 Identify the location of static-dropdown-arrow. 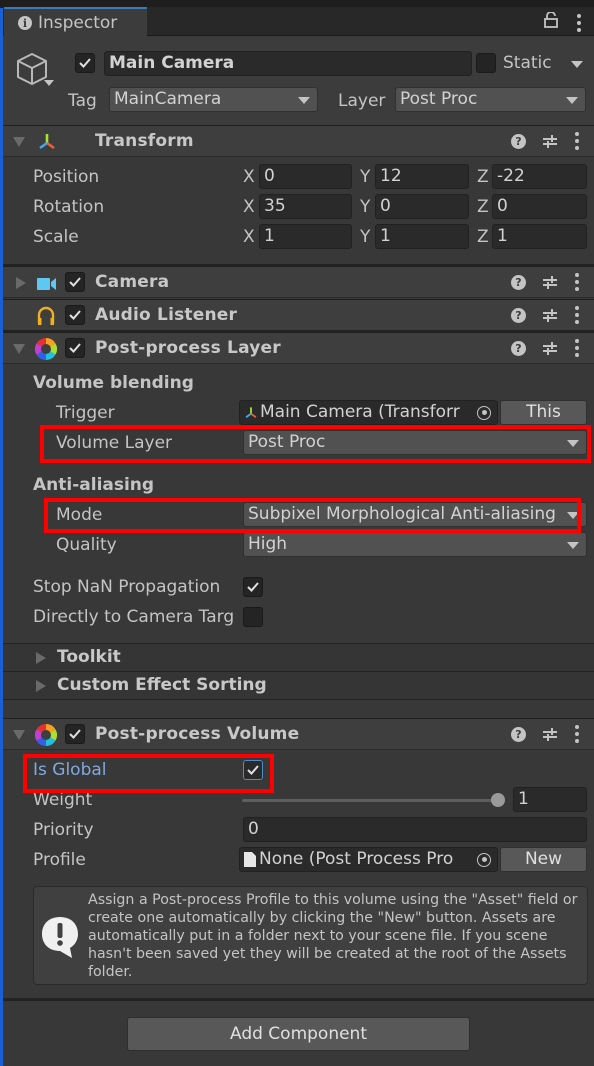
(577, 64).